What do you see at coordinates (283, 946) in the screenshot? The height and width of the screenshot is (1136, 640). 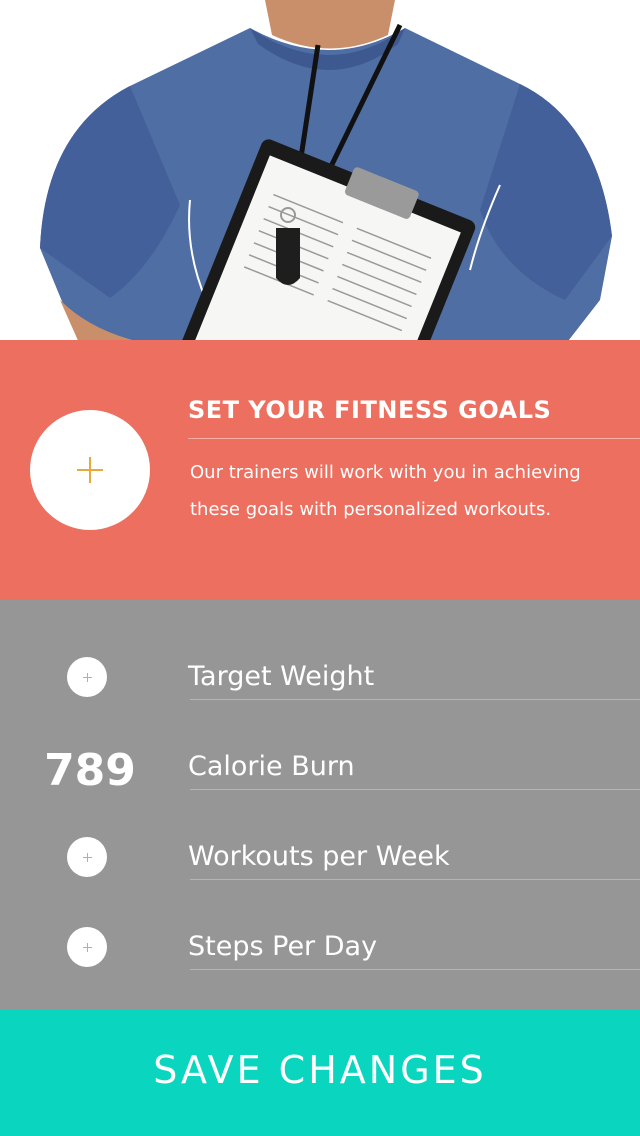 I see `metric-label: Steps Per Day` at bounding box center [283, 946].